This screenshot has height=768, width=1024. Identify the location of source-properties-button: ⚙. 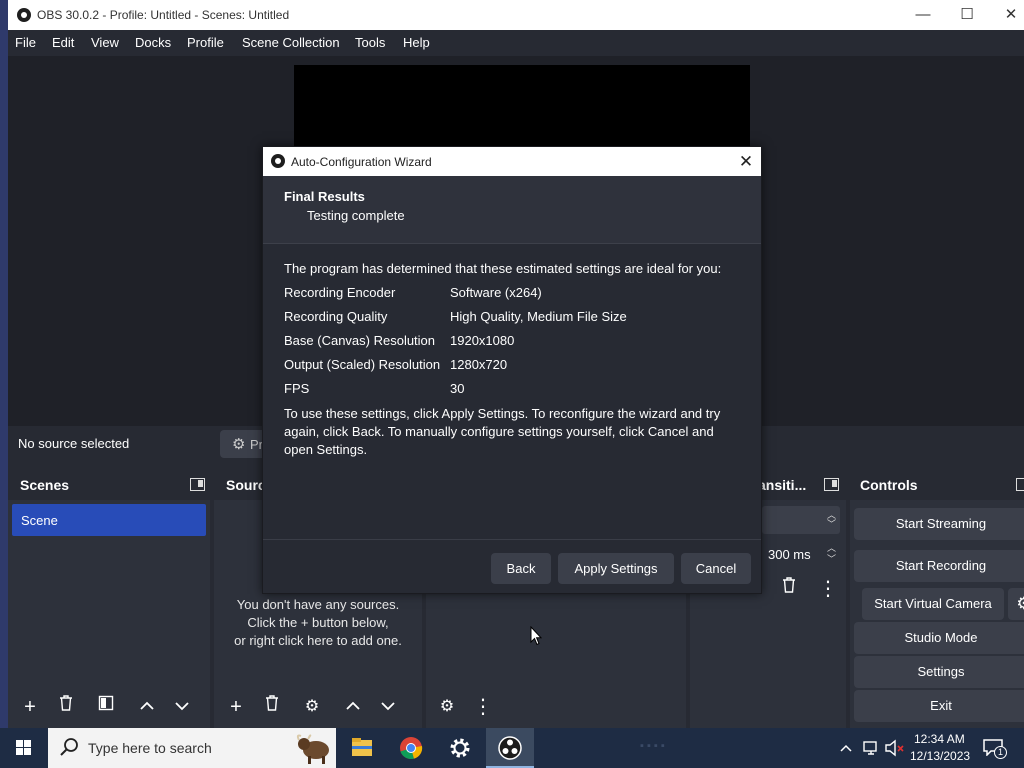
(312, 707).